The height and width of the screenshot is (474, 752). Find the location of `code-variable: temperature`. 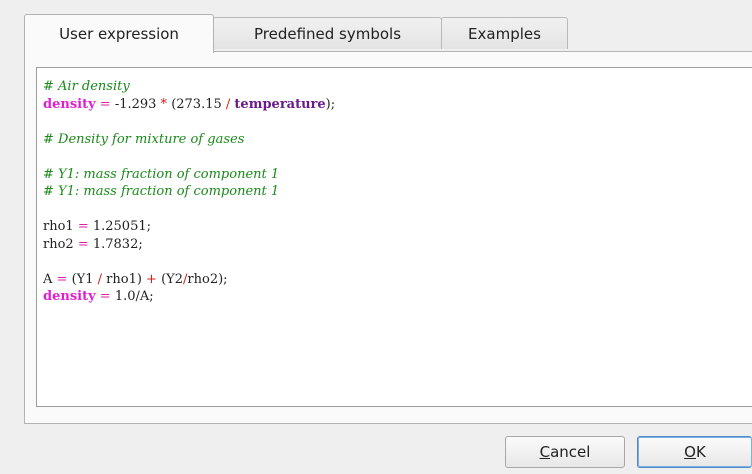

code-variable: temperature is located at coordinates (280, 104).